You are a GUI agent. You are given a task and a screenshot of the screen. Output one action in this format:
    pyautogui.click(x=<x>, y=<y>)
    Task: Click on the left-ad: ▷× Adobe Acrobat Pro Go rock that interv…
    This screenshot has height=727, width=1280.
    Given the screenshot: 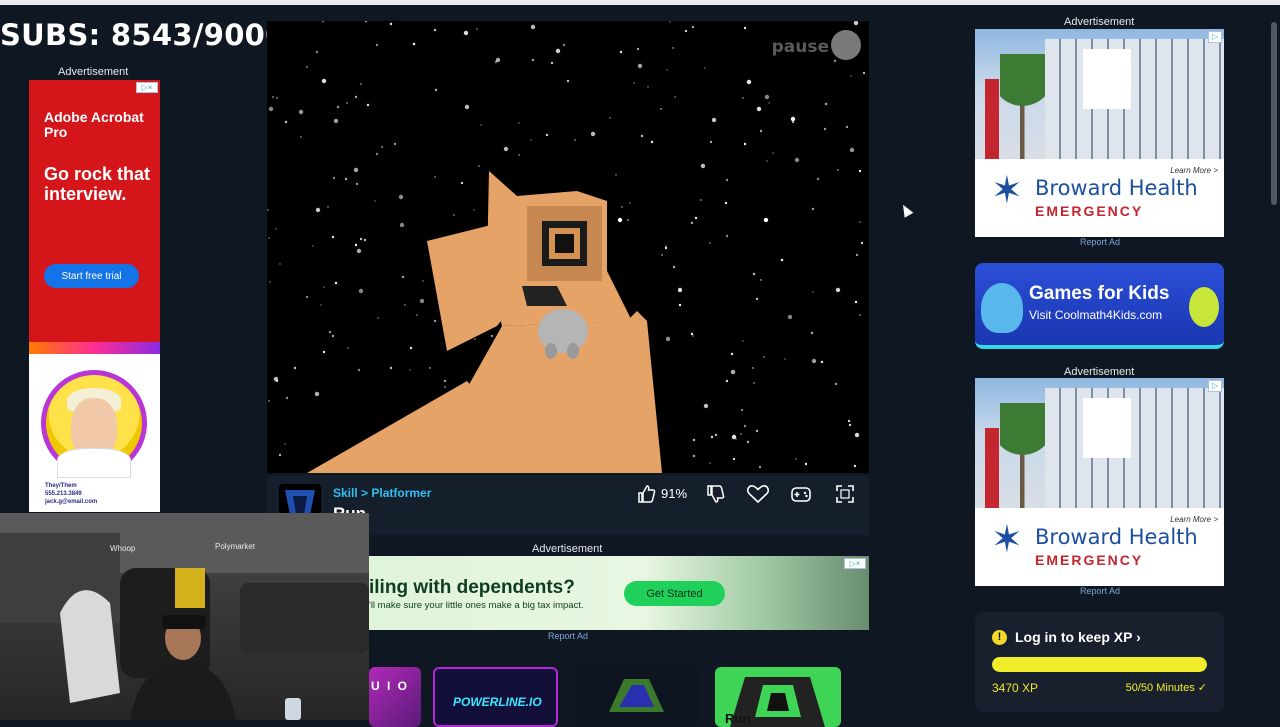 What is the action you would take?
    pyautogui.click(x=94, y=296)
    